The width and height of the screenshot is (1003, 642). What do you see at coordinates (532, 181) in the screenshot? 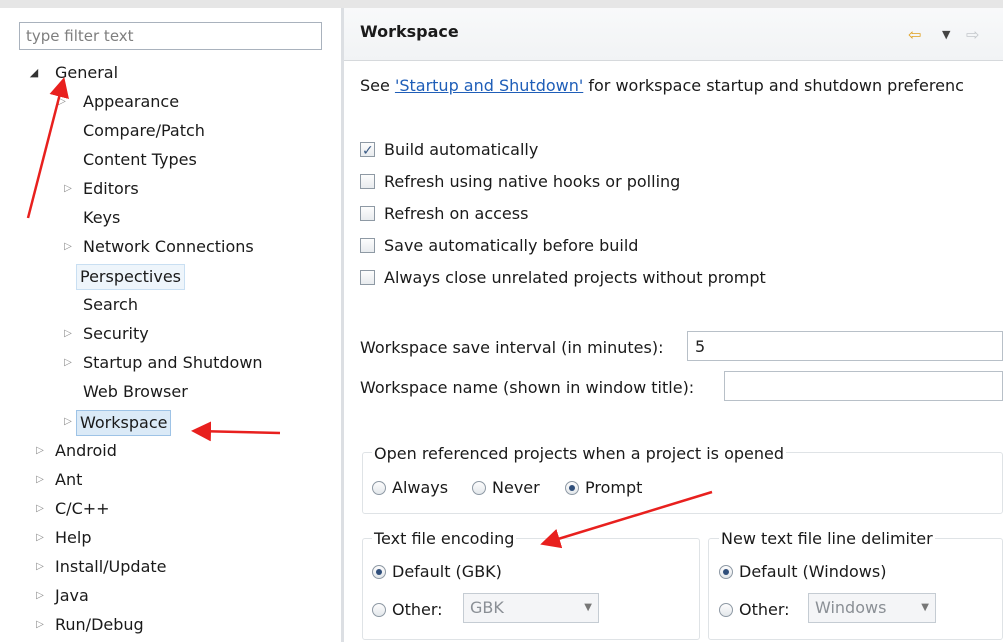
I see `checkbox-label: Refresh using native hooks or polling` at bounding box center [532, 181].